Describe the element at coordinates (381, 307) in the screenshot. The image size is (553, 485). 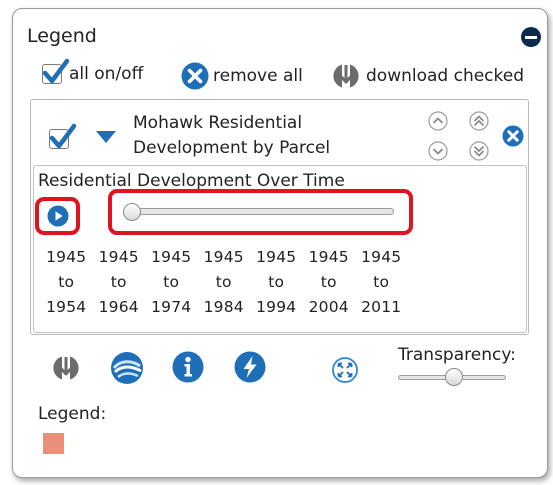
I see `time-period-end: 2011` at that location.